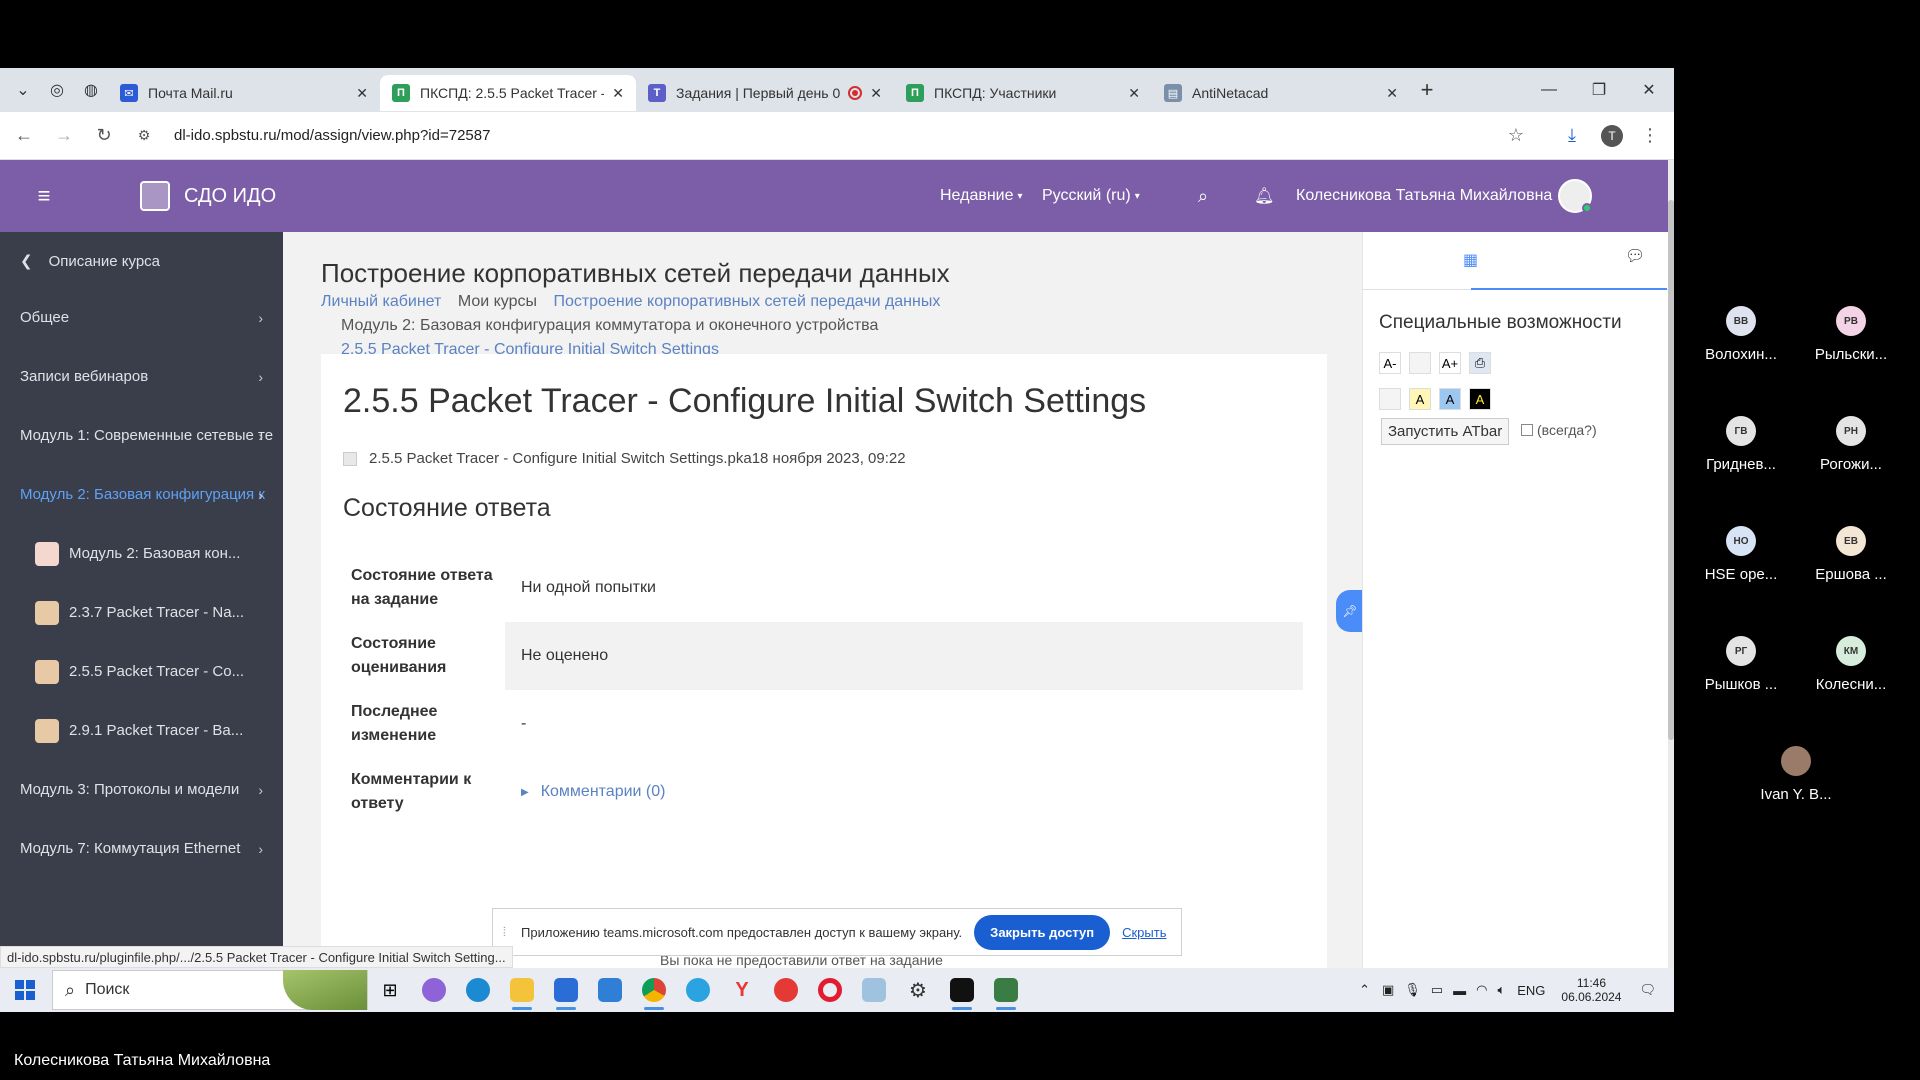 Image resolution: width=1920 pixels, height=1080 pixels. Describe the element at coordinates (434, 990) in the screenshot. I see `app-circle-icon` at that location.